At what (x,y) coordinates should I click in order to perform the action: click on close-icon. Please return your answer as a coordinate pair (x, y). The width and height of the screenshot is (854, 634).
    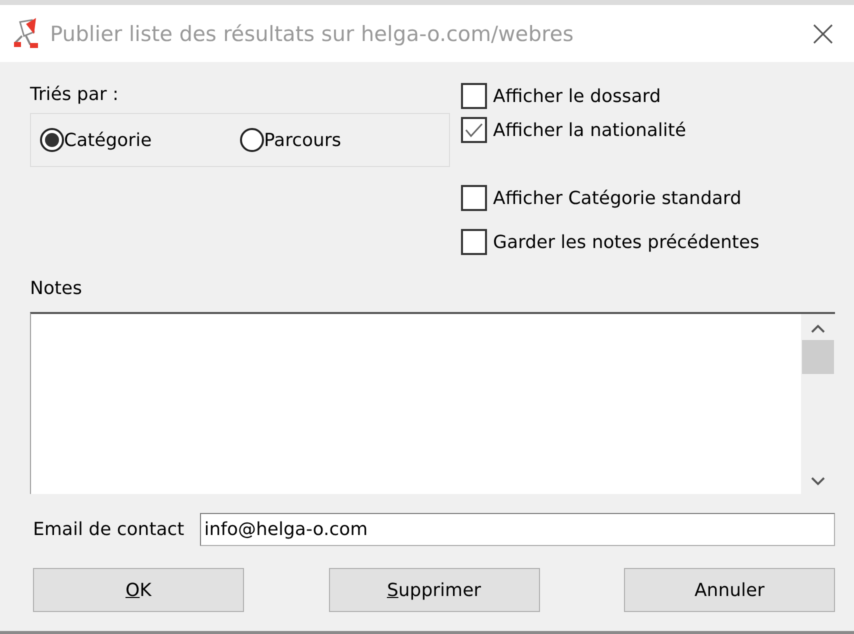
    Looking at the image, I should click on (823, 33).